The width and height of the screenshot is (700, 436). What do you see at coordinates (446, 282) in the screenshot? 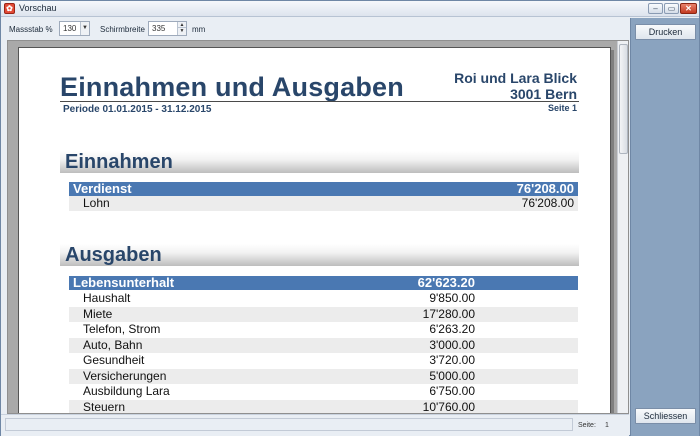
I see `group-value: 62'623.20` at bounding box center [446, 282].